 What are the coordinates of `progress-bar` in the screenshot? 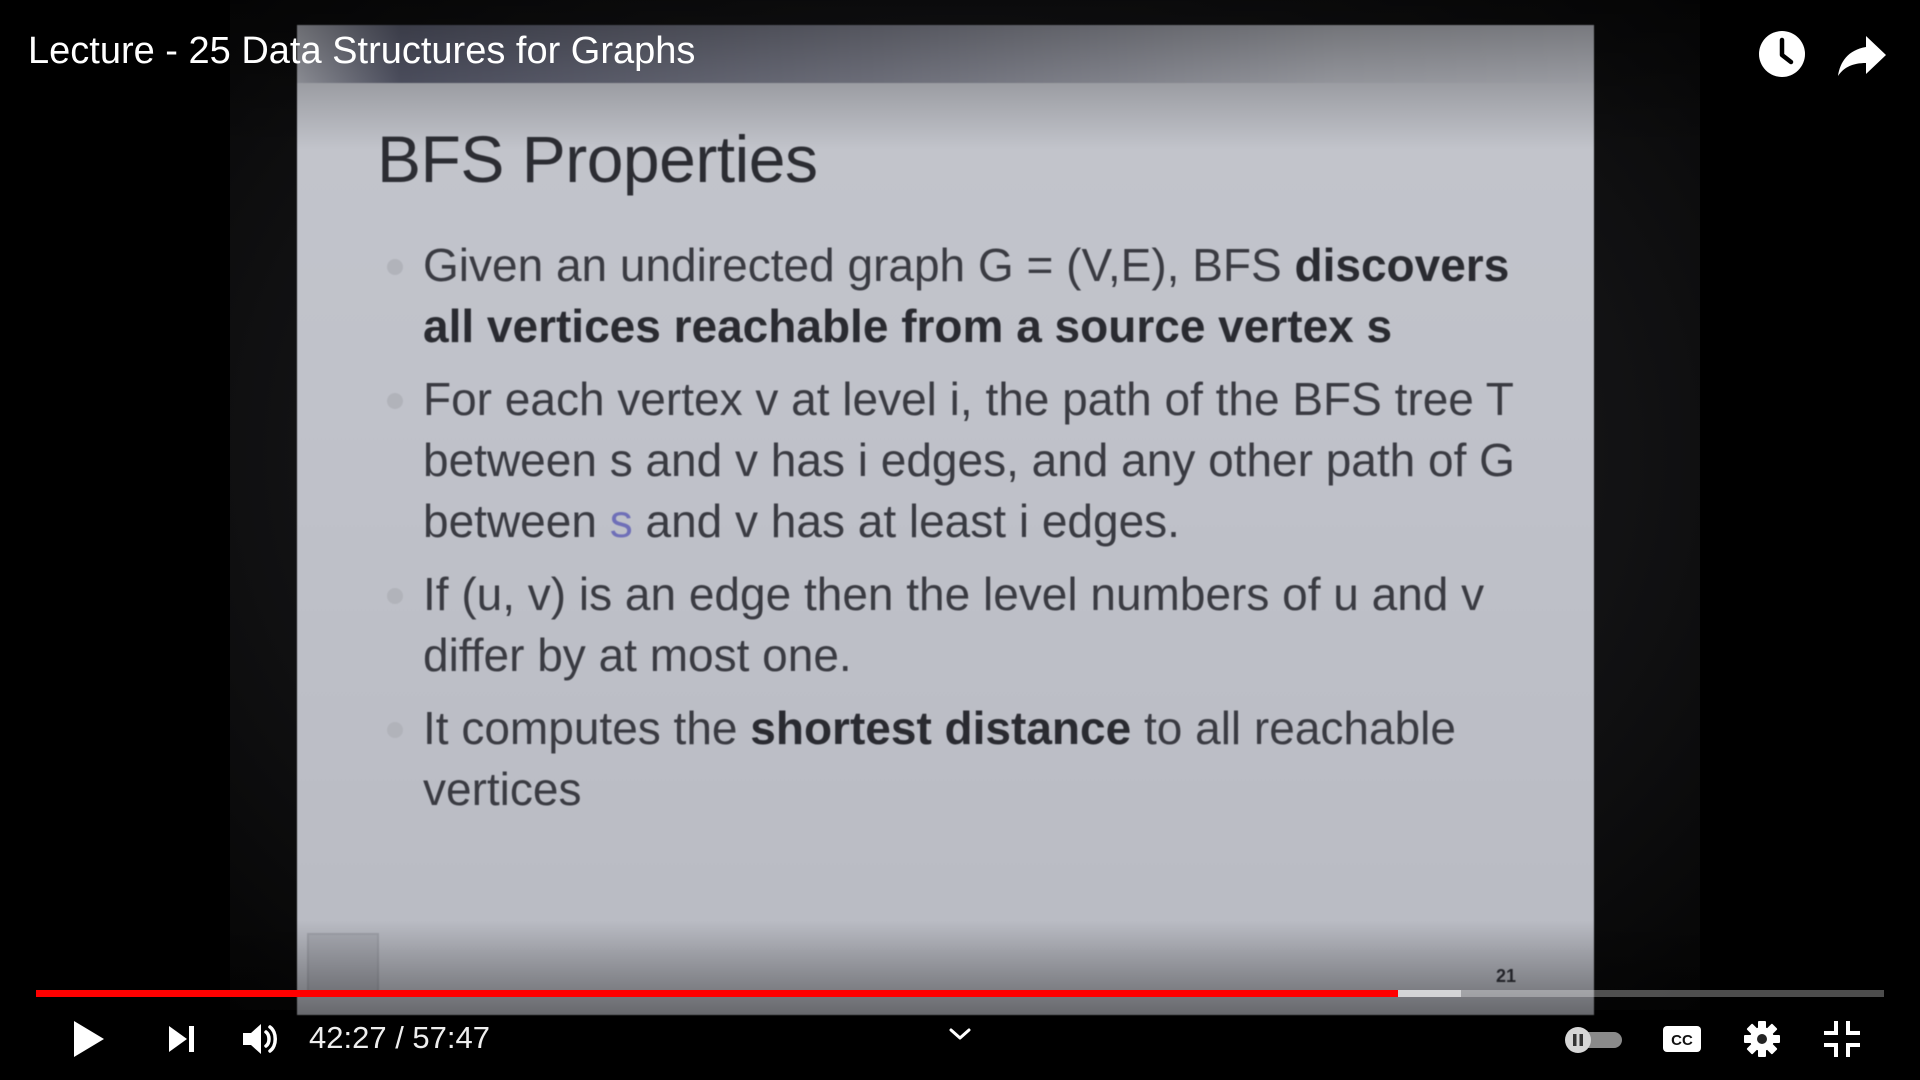 It's located at (960, 993).